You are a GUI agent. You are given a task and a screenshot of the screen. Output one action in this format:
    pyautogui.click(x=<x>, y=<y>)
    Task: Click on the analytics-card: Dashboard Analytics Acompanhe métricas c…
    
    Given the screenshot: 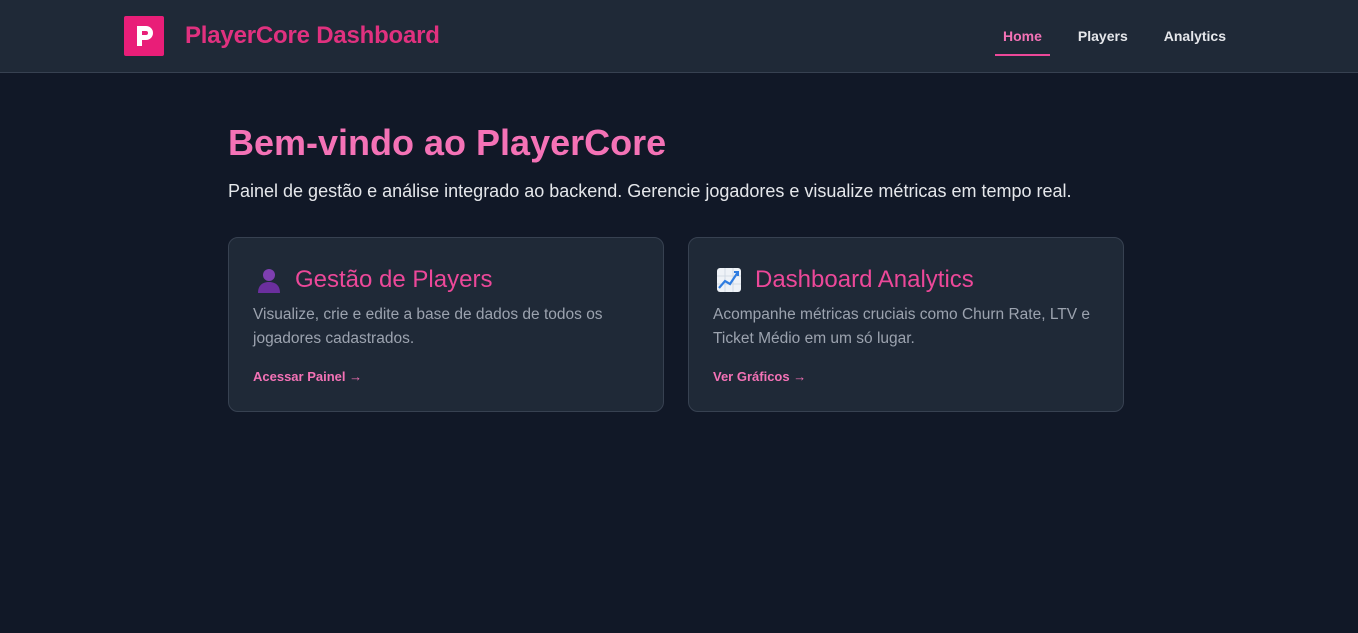 What is the action you would take?
    pyautogui.click(x=906, y=324)
    